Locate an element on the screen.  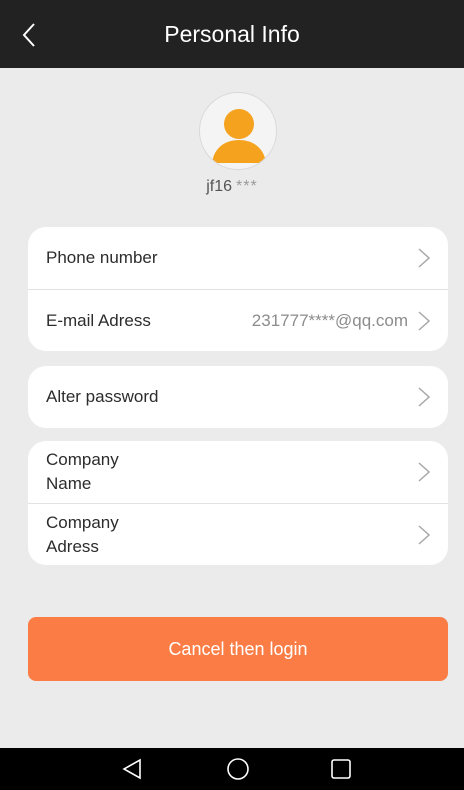
company-name-row: Company Name is located at coordinates (238, 472).